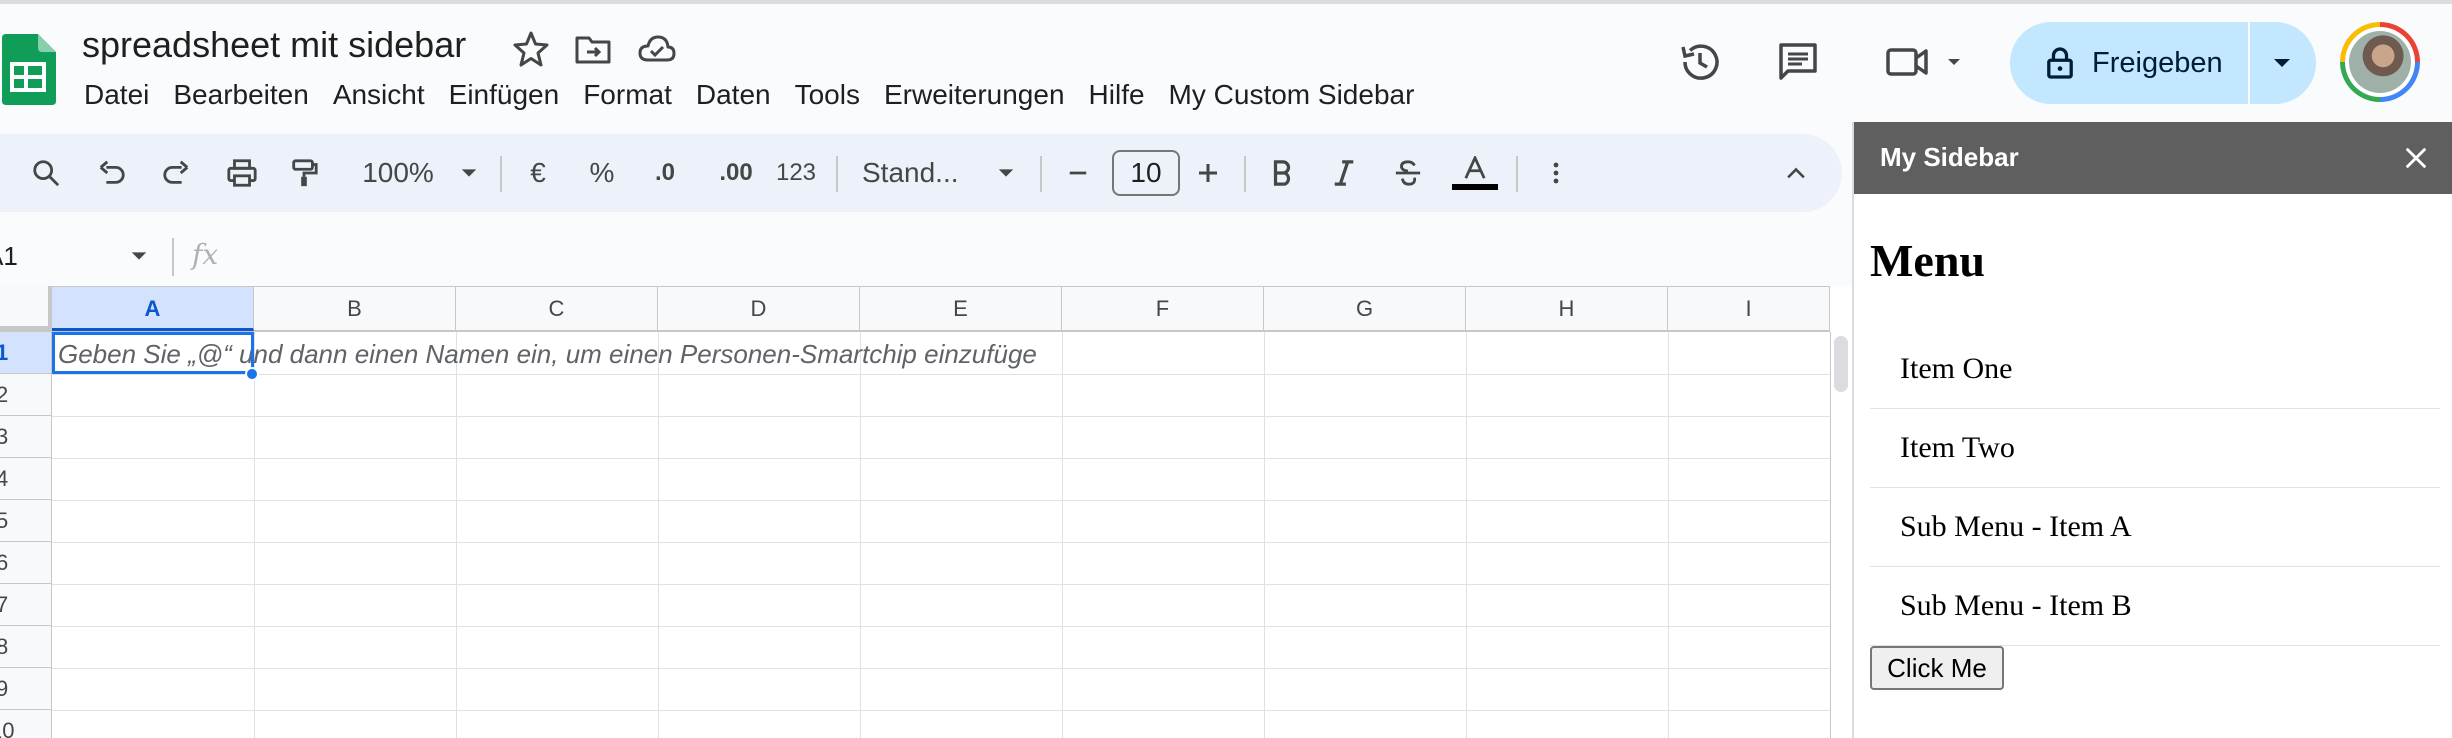  What do you see at coordinates (593, 49) in the screenshot?
I see `move-folder-icon` at bounding box center [593, 49].